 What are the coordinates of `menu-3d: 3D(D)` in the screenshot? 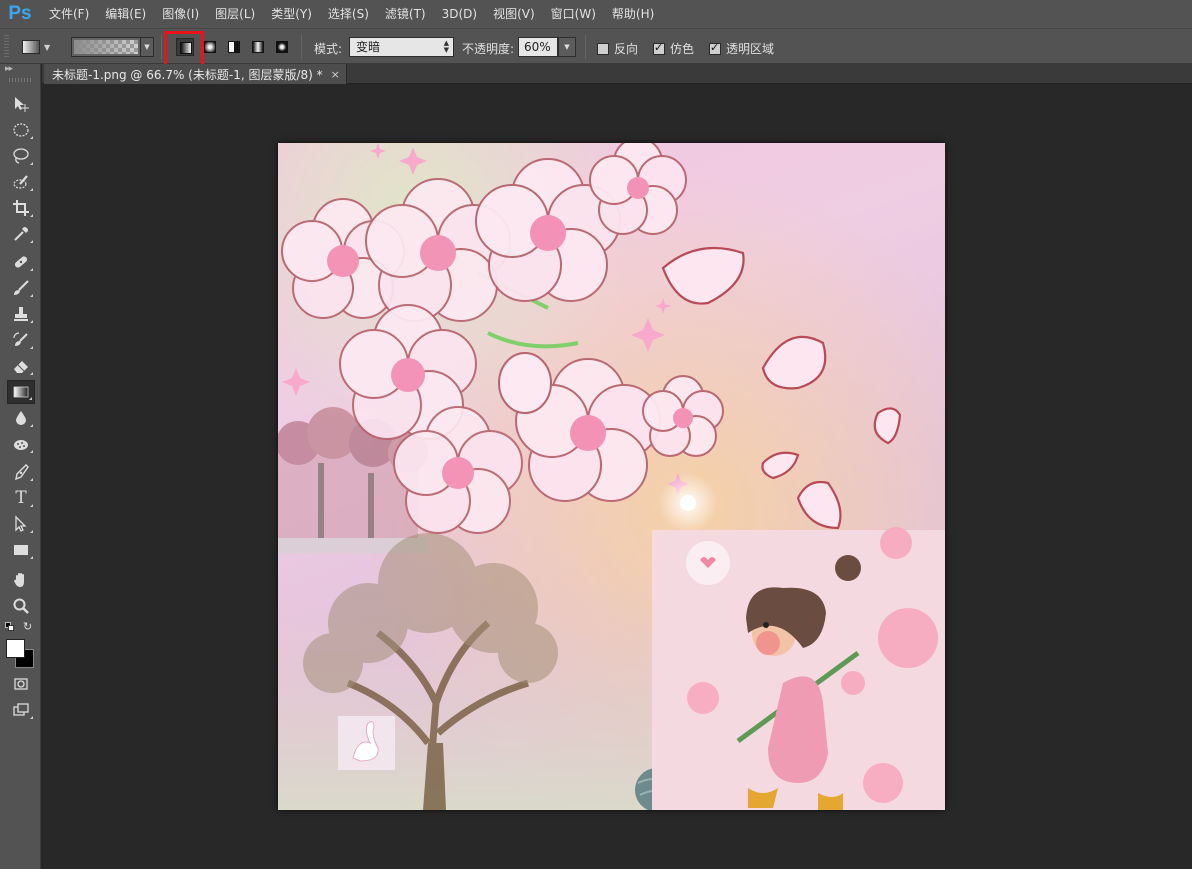 It's located at (459, 14).